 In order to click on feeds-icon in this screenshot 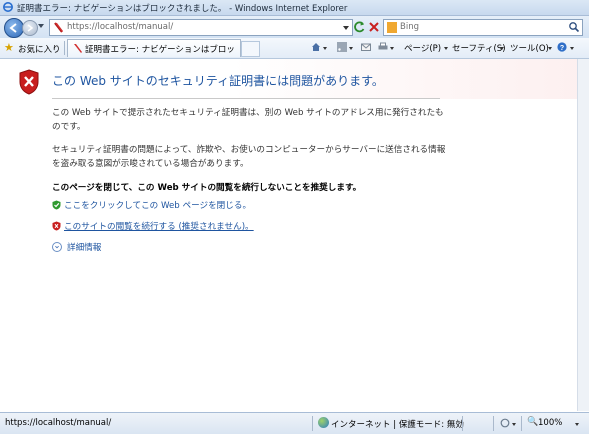, I will do `click(342, 47)`.